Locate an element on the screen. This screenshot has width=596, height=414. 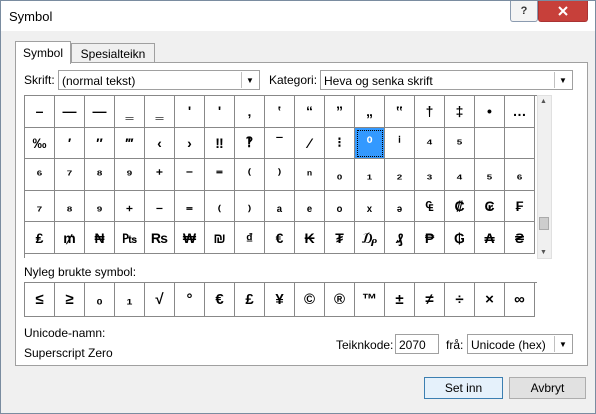
symbol-cell: † is located at coordinates (430, 112).